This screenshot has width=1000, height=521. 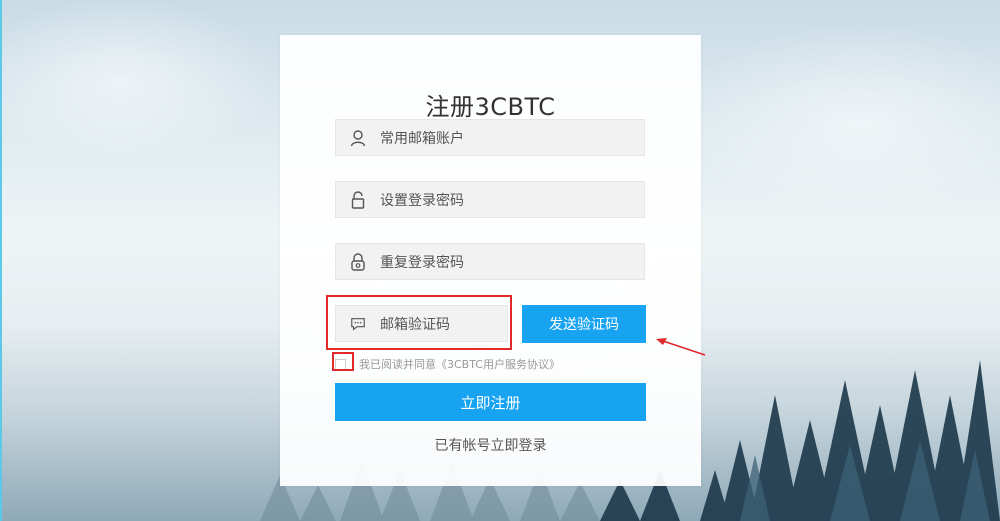 I want to click on password-placeholder: 设置登录密码, so click(x=422, y=200).